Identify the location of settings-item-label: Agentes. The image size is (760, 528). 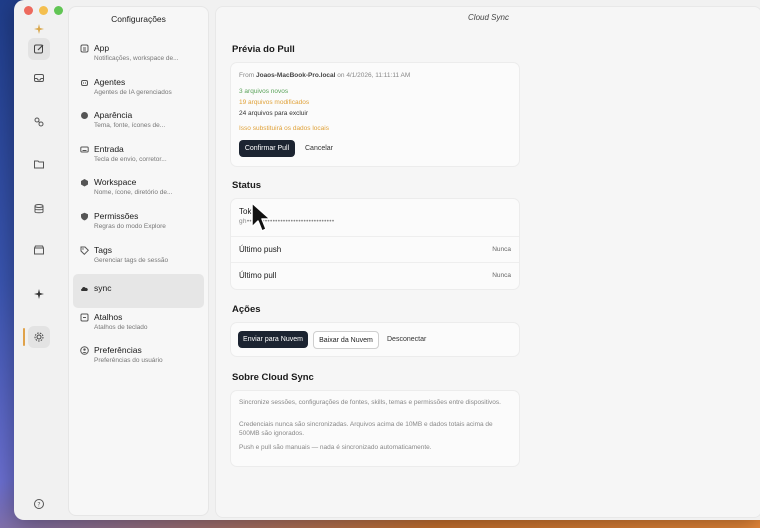
(110, 81).